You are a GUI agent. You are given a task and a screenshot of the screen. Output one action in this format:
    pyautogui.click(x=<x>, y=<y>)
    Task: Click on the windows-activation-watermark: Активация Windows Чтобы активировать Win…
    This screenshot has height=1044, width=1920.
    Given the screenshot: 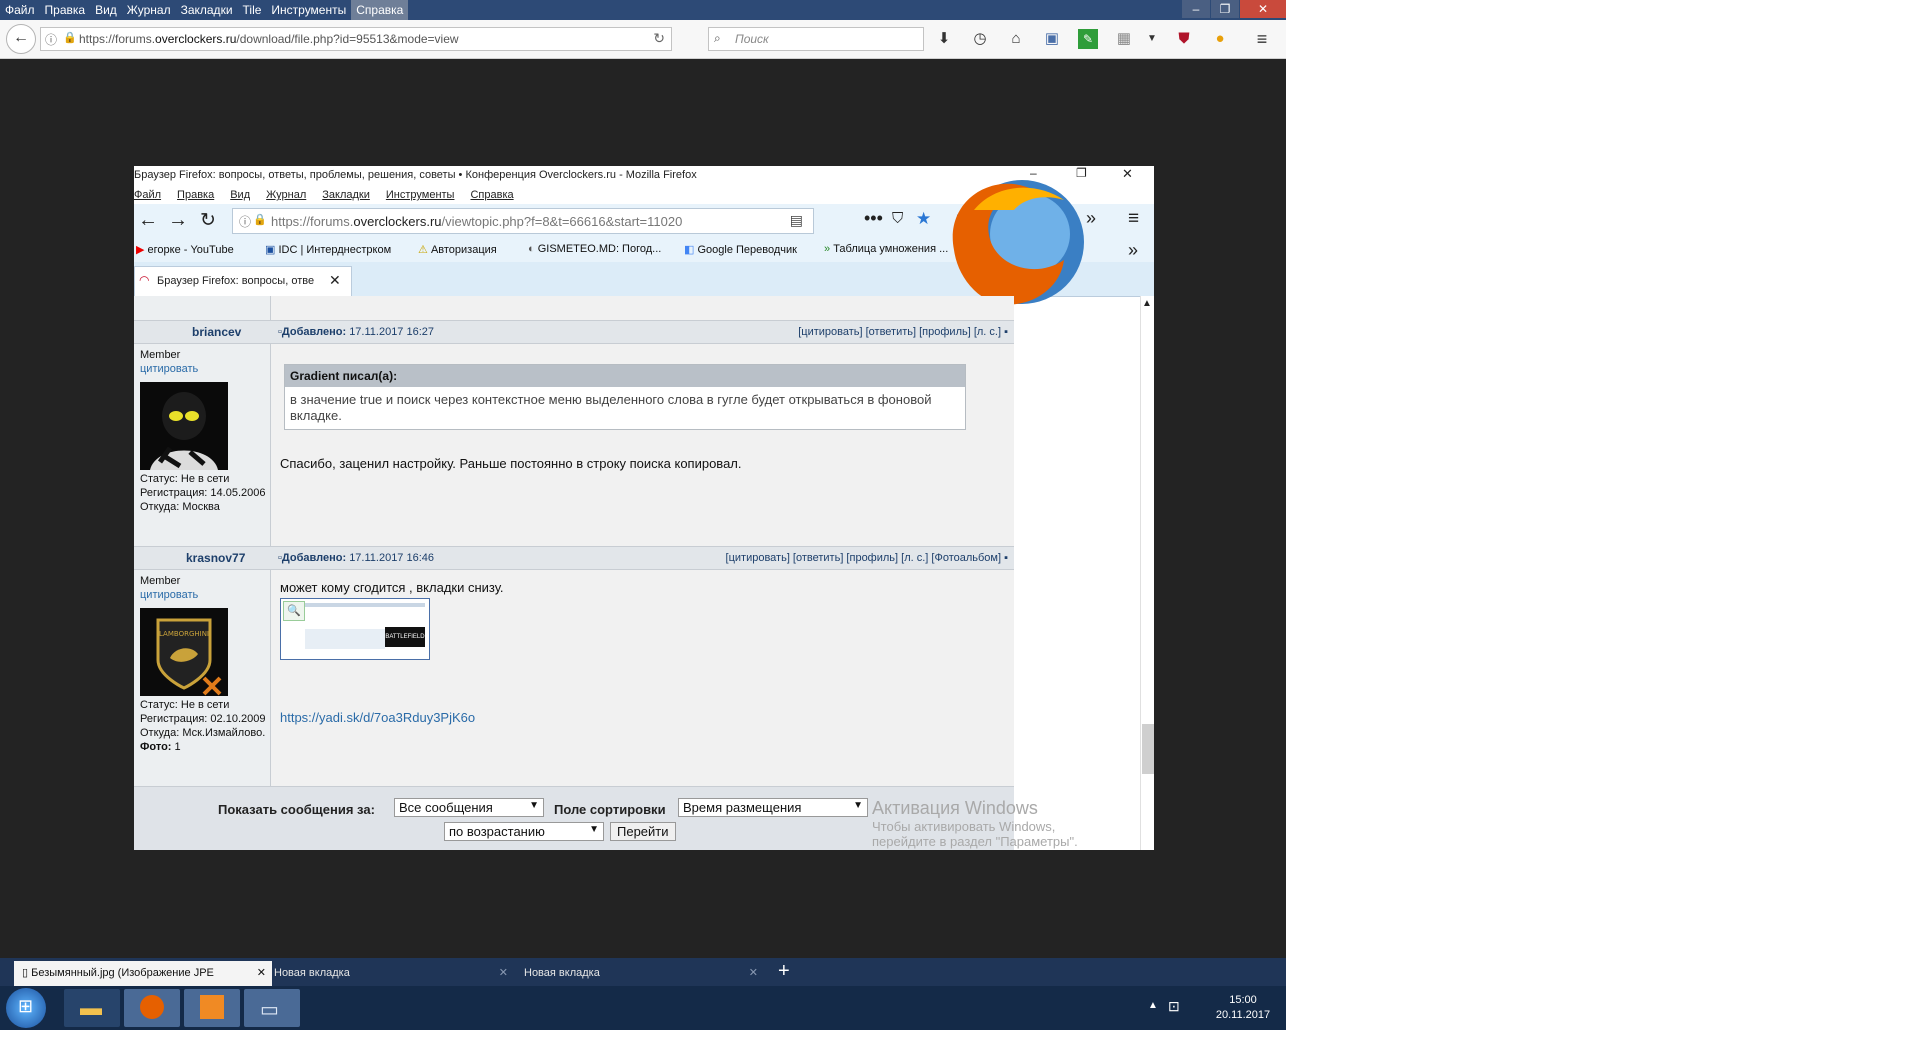 What is the action you would take?
    pyautogui.click(x=975, y=823)
    